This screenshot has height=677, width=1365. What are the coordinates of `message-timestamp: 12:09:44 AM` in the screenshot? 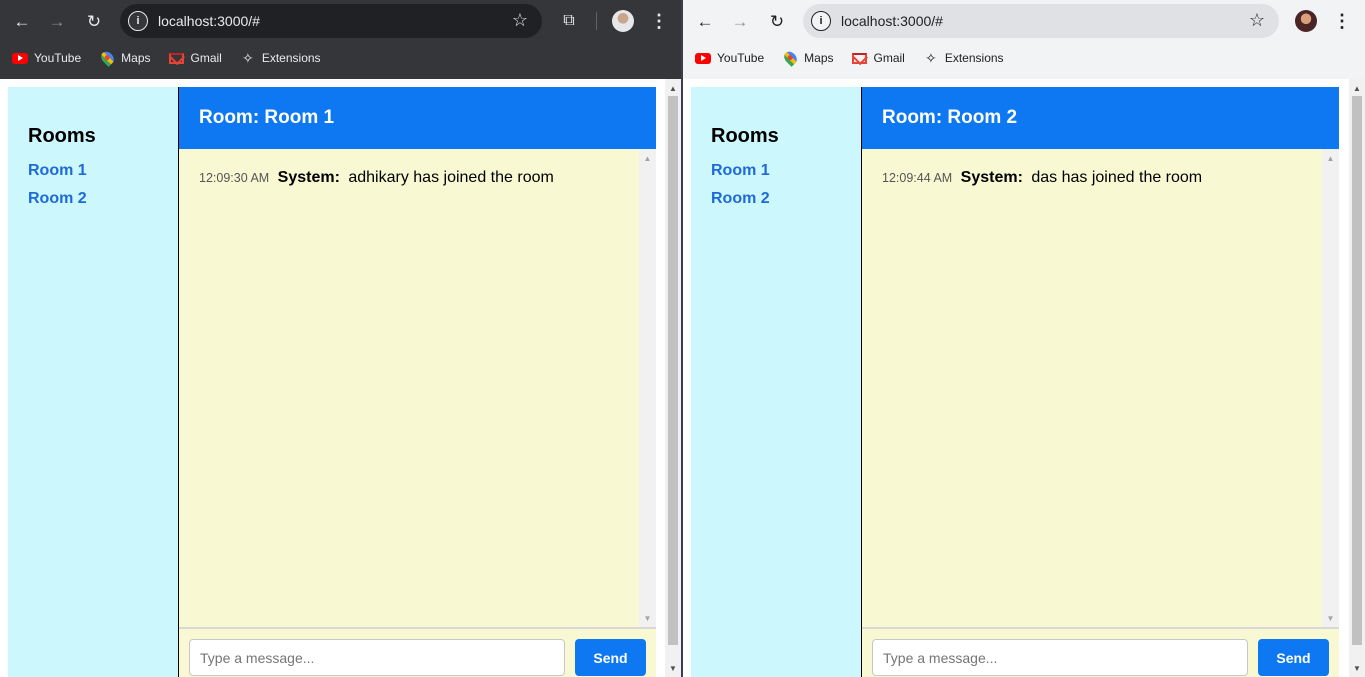 It's located at (917, 178).